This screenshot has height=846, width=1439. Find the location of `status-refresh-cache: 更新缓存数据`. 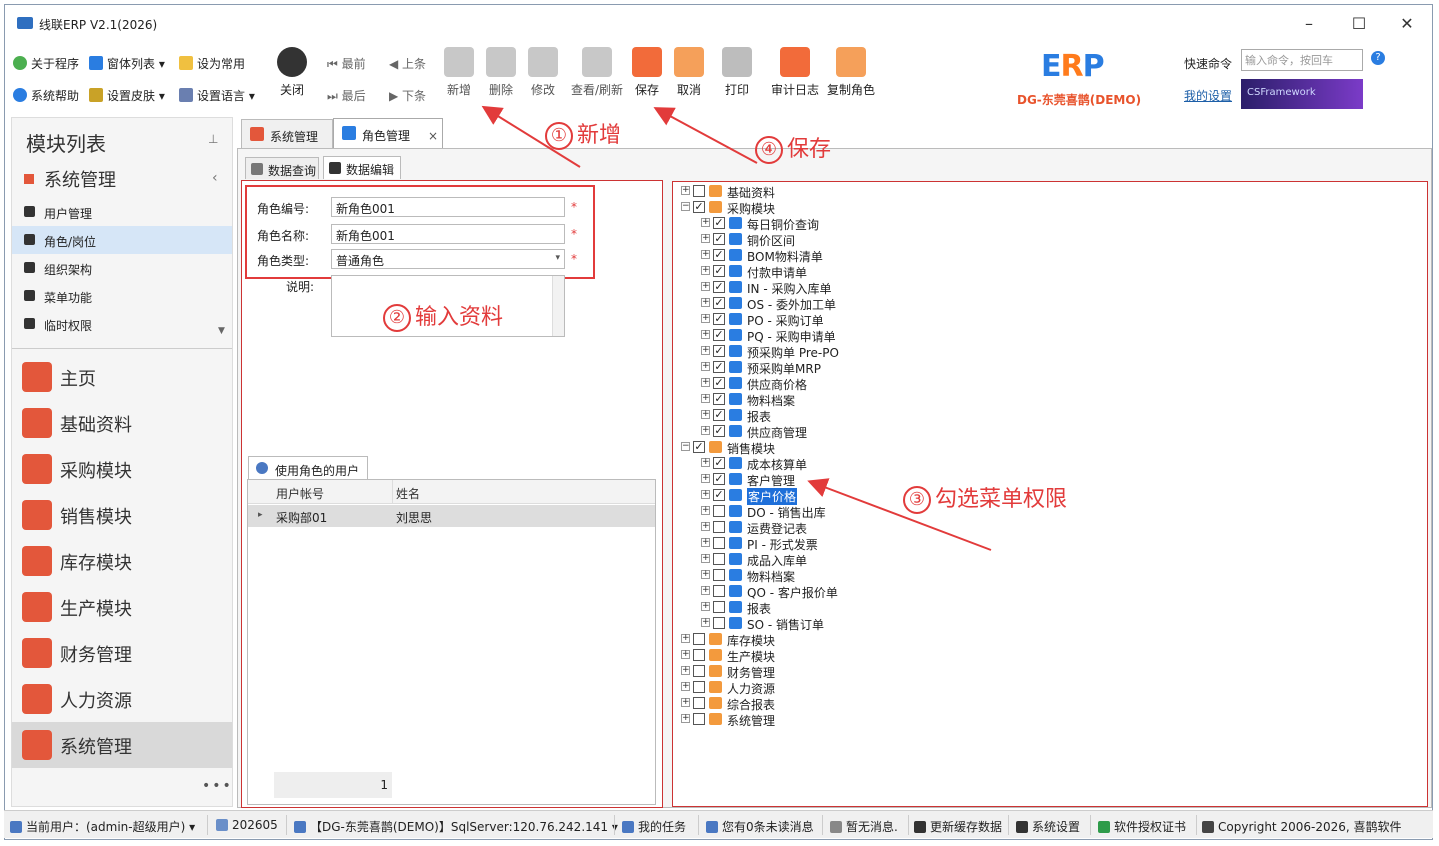

status-refresh-cache: 更新缓存数据 is located at coordinates (958, 826).